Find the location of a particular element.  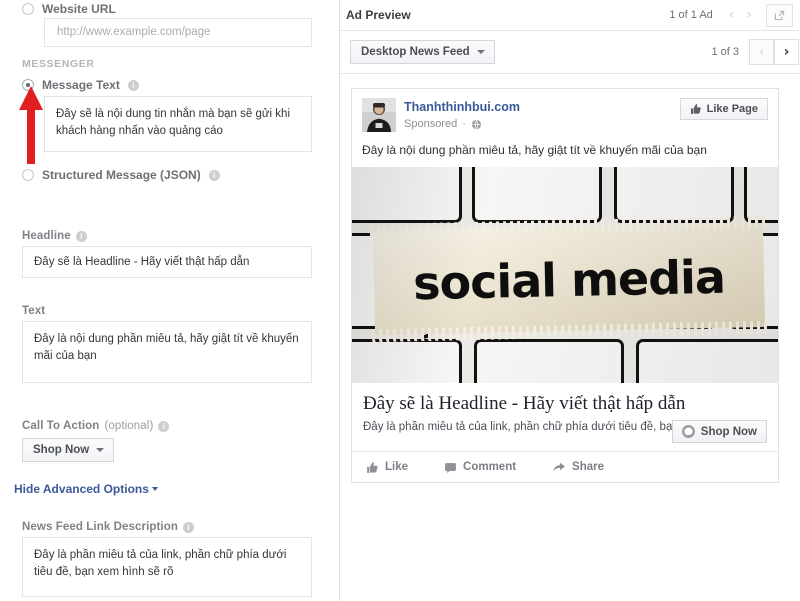

placement-dropdown: Desktop News Feed is located at coordinates (422, 52).